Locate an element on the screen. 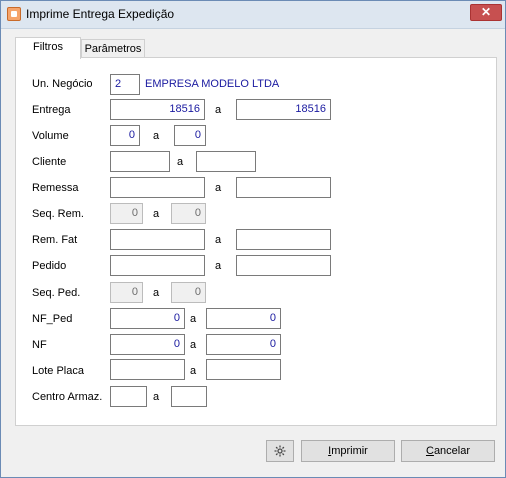  seq-ped-label: Seq. Ped. is located at coordinates (56, 293).